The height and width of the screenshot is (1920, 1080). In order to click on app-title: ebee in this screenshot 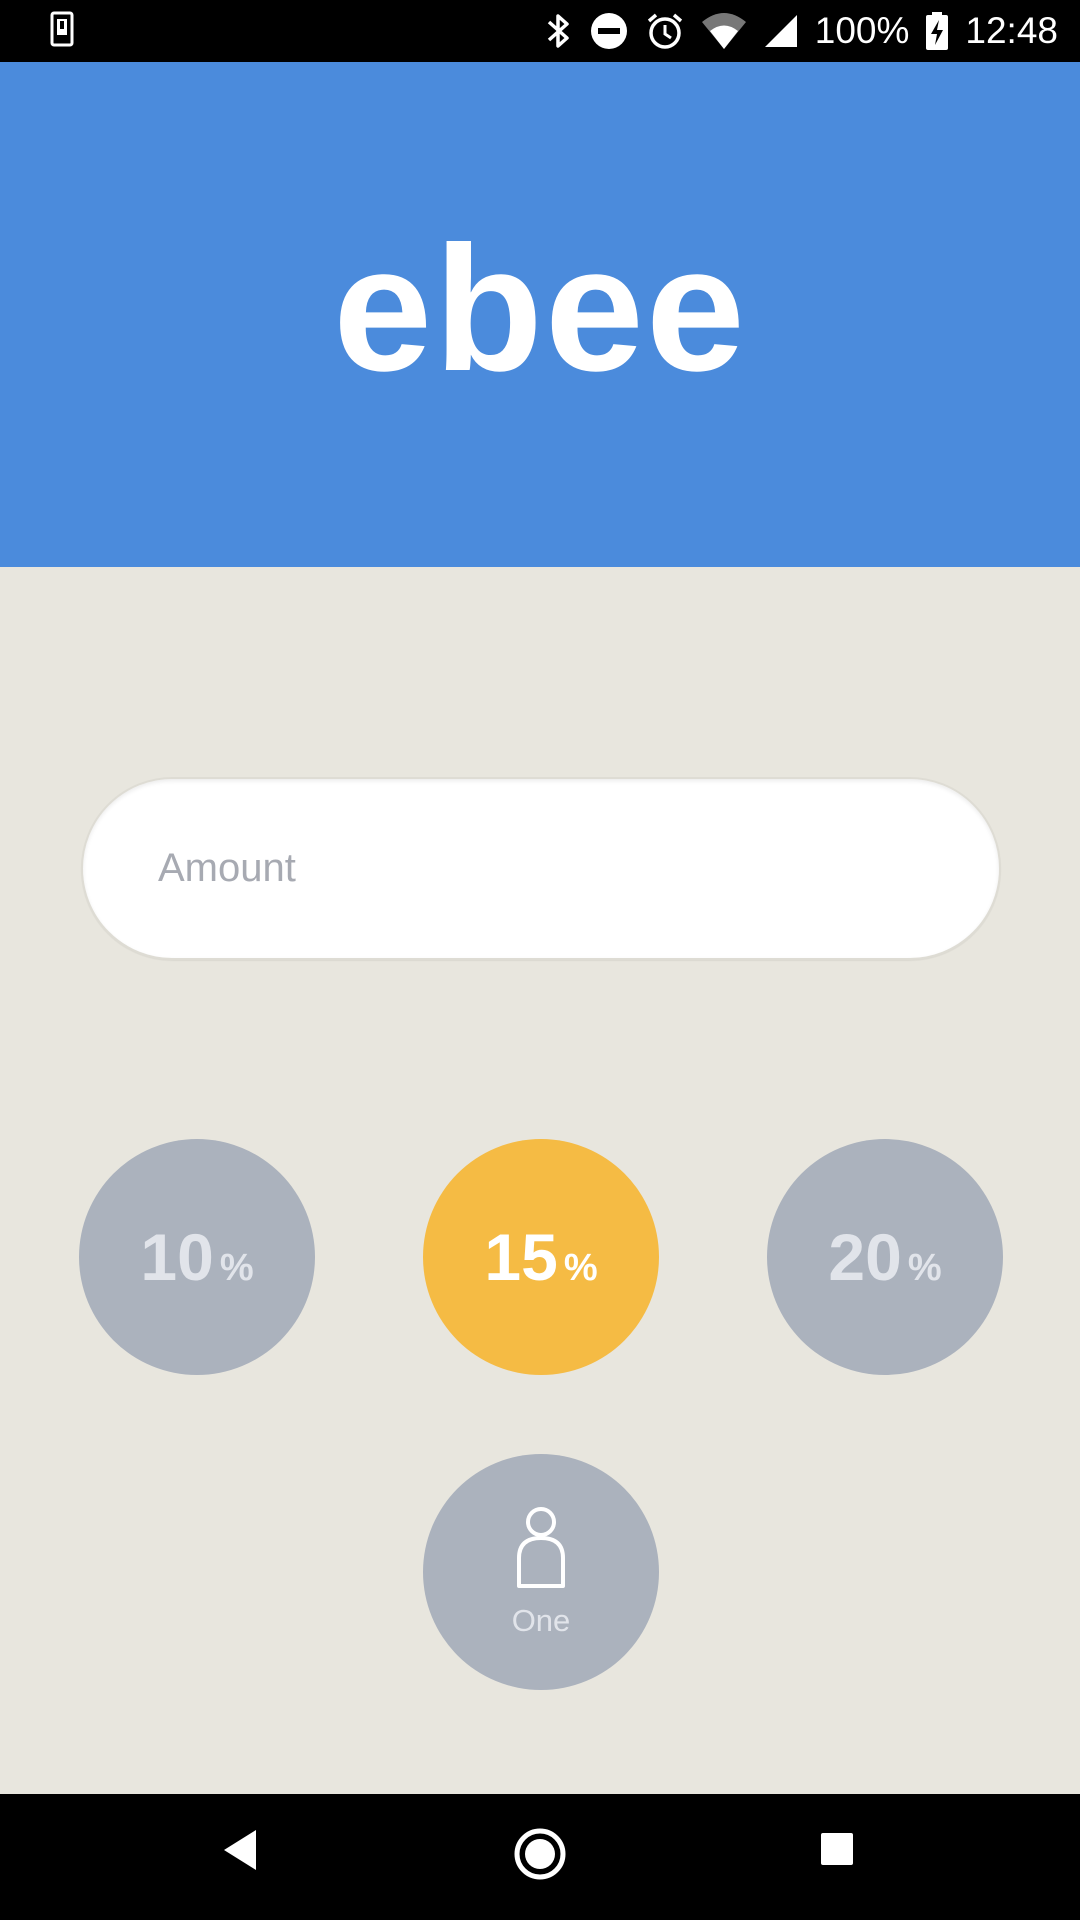, I will do `click(540, 308)`.